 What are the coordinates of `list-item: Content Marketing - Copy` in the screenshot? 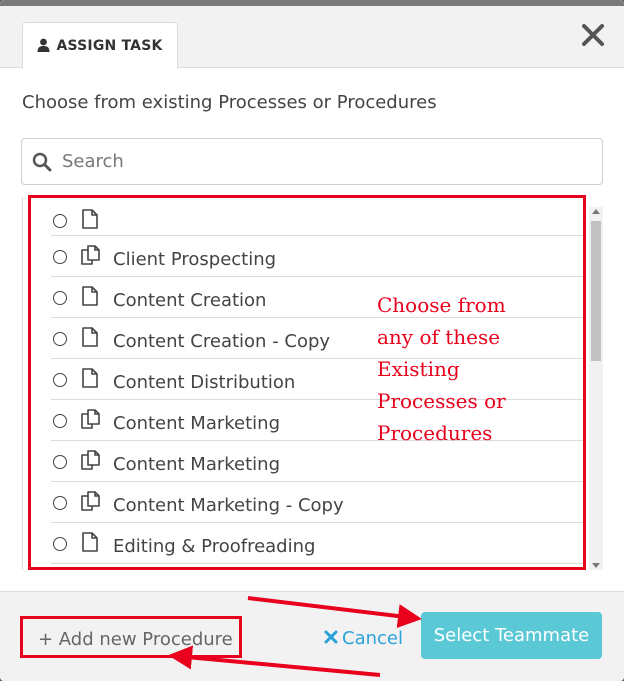 It's located at (318, 502).